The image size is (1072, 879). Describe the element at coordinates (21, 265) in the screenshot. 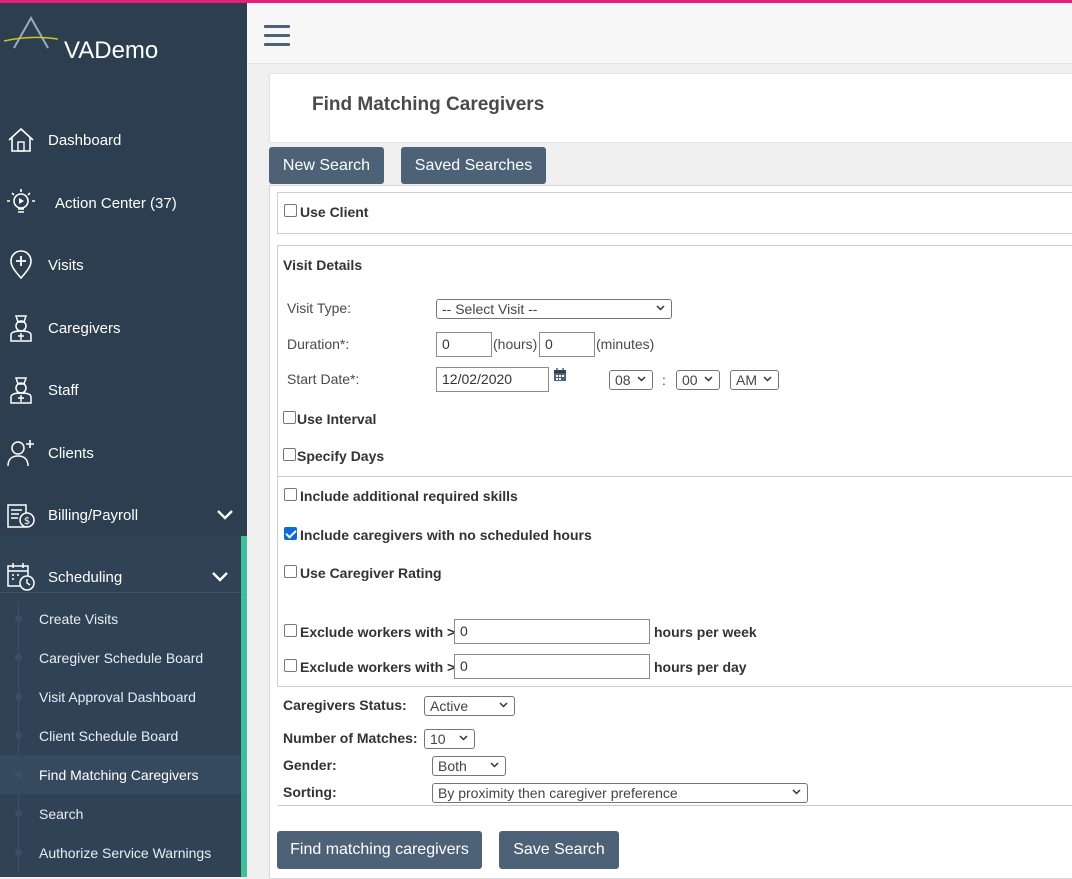

I see `location-plus-icon` at that location.